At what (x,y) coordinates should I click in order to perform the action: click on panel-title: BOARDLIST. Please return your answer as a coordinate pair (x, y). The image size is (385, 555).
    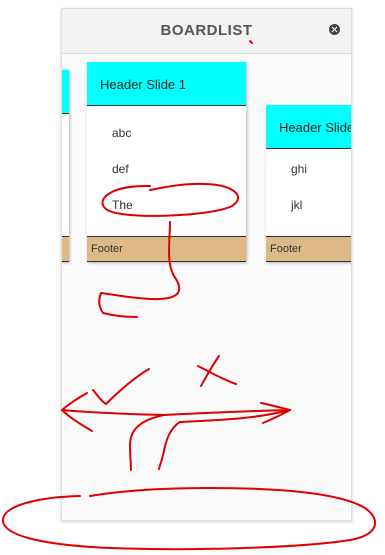
    Looking at the image, I should click on (206, 30).